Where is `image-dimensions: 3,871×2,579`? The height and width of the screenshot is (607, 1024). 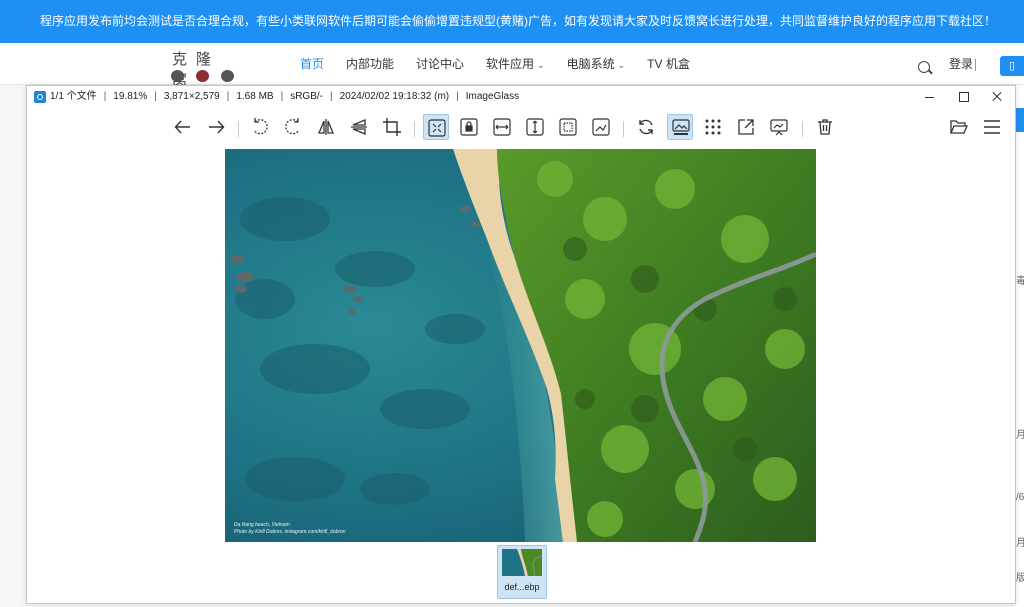 image-dimensions: 3,871×2,579 is located at coordinates (191, 96).